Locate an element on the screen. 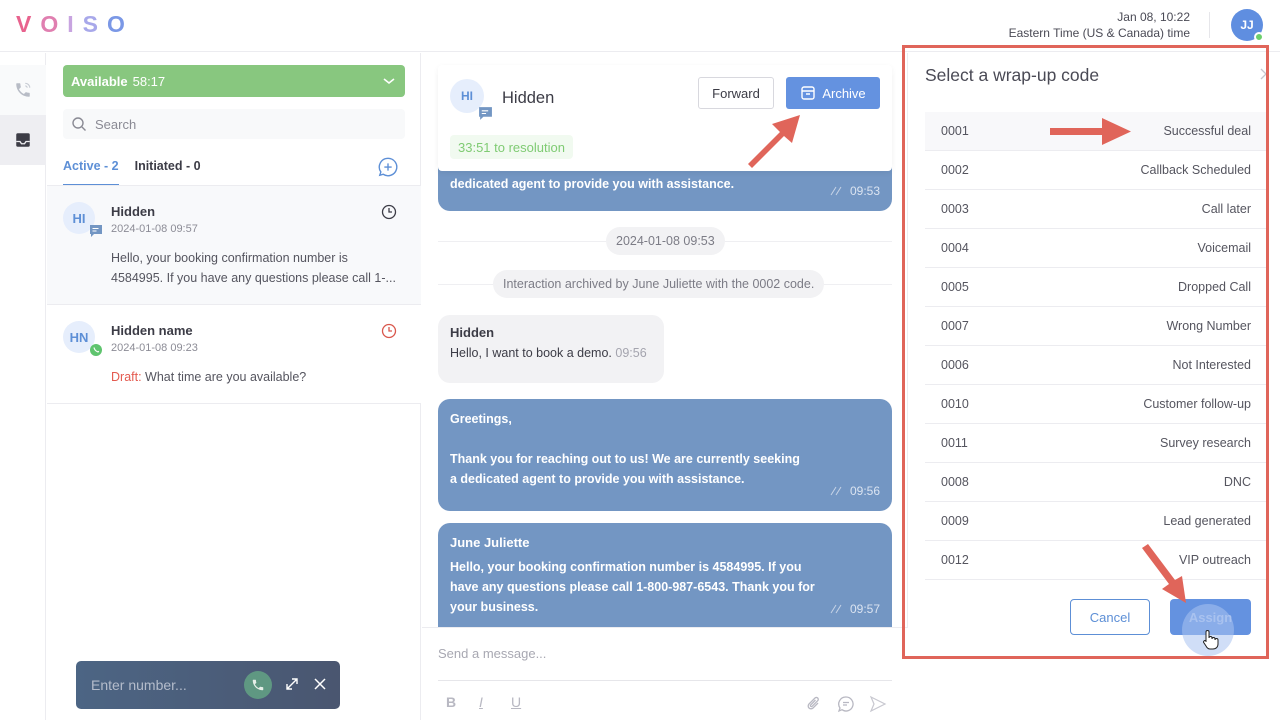 This screenshot has width=1280, height=720. wrap-up-code-row: 0009 Lead generated is located at coordinates (1096, 521).